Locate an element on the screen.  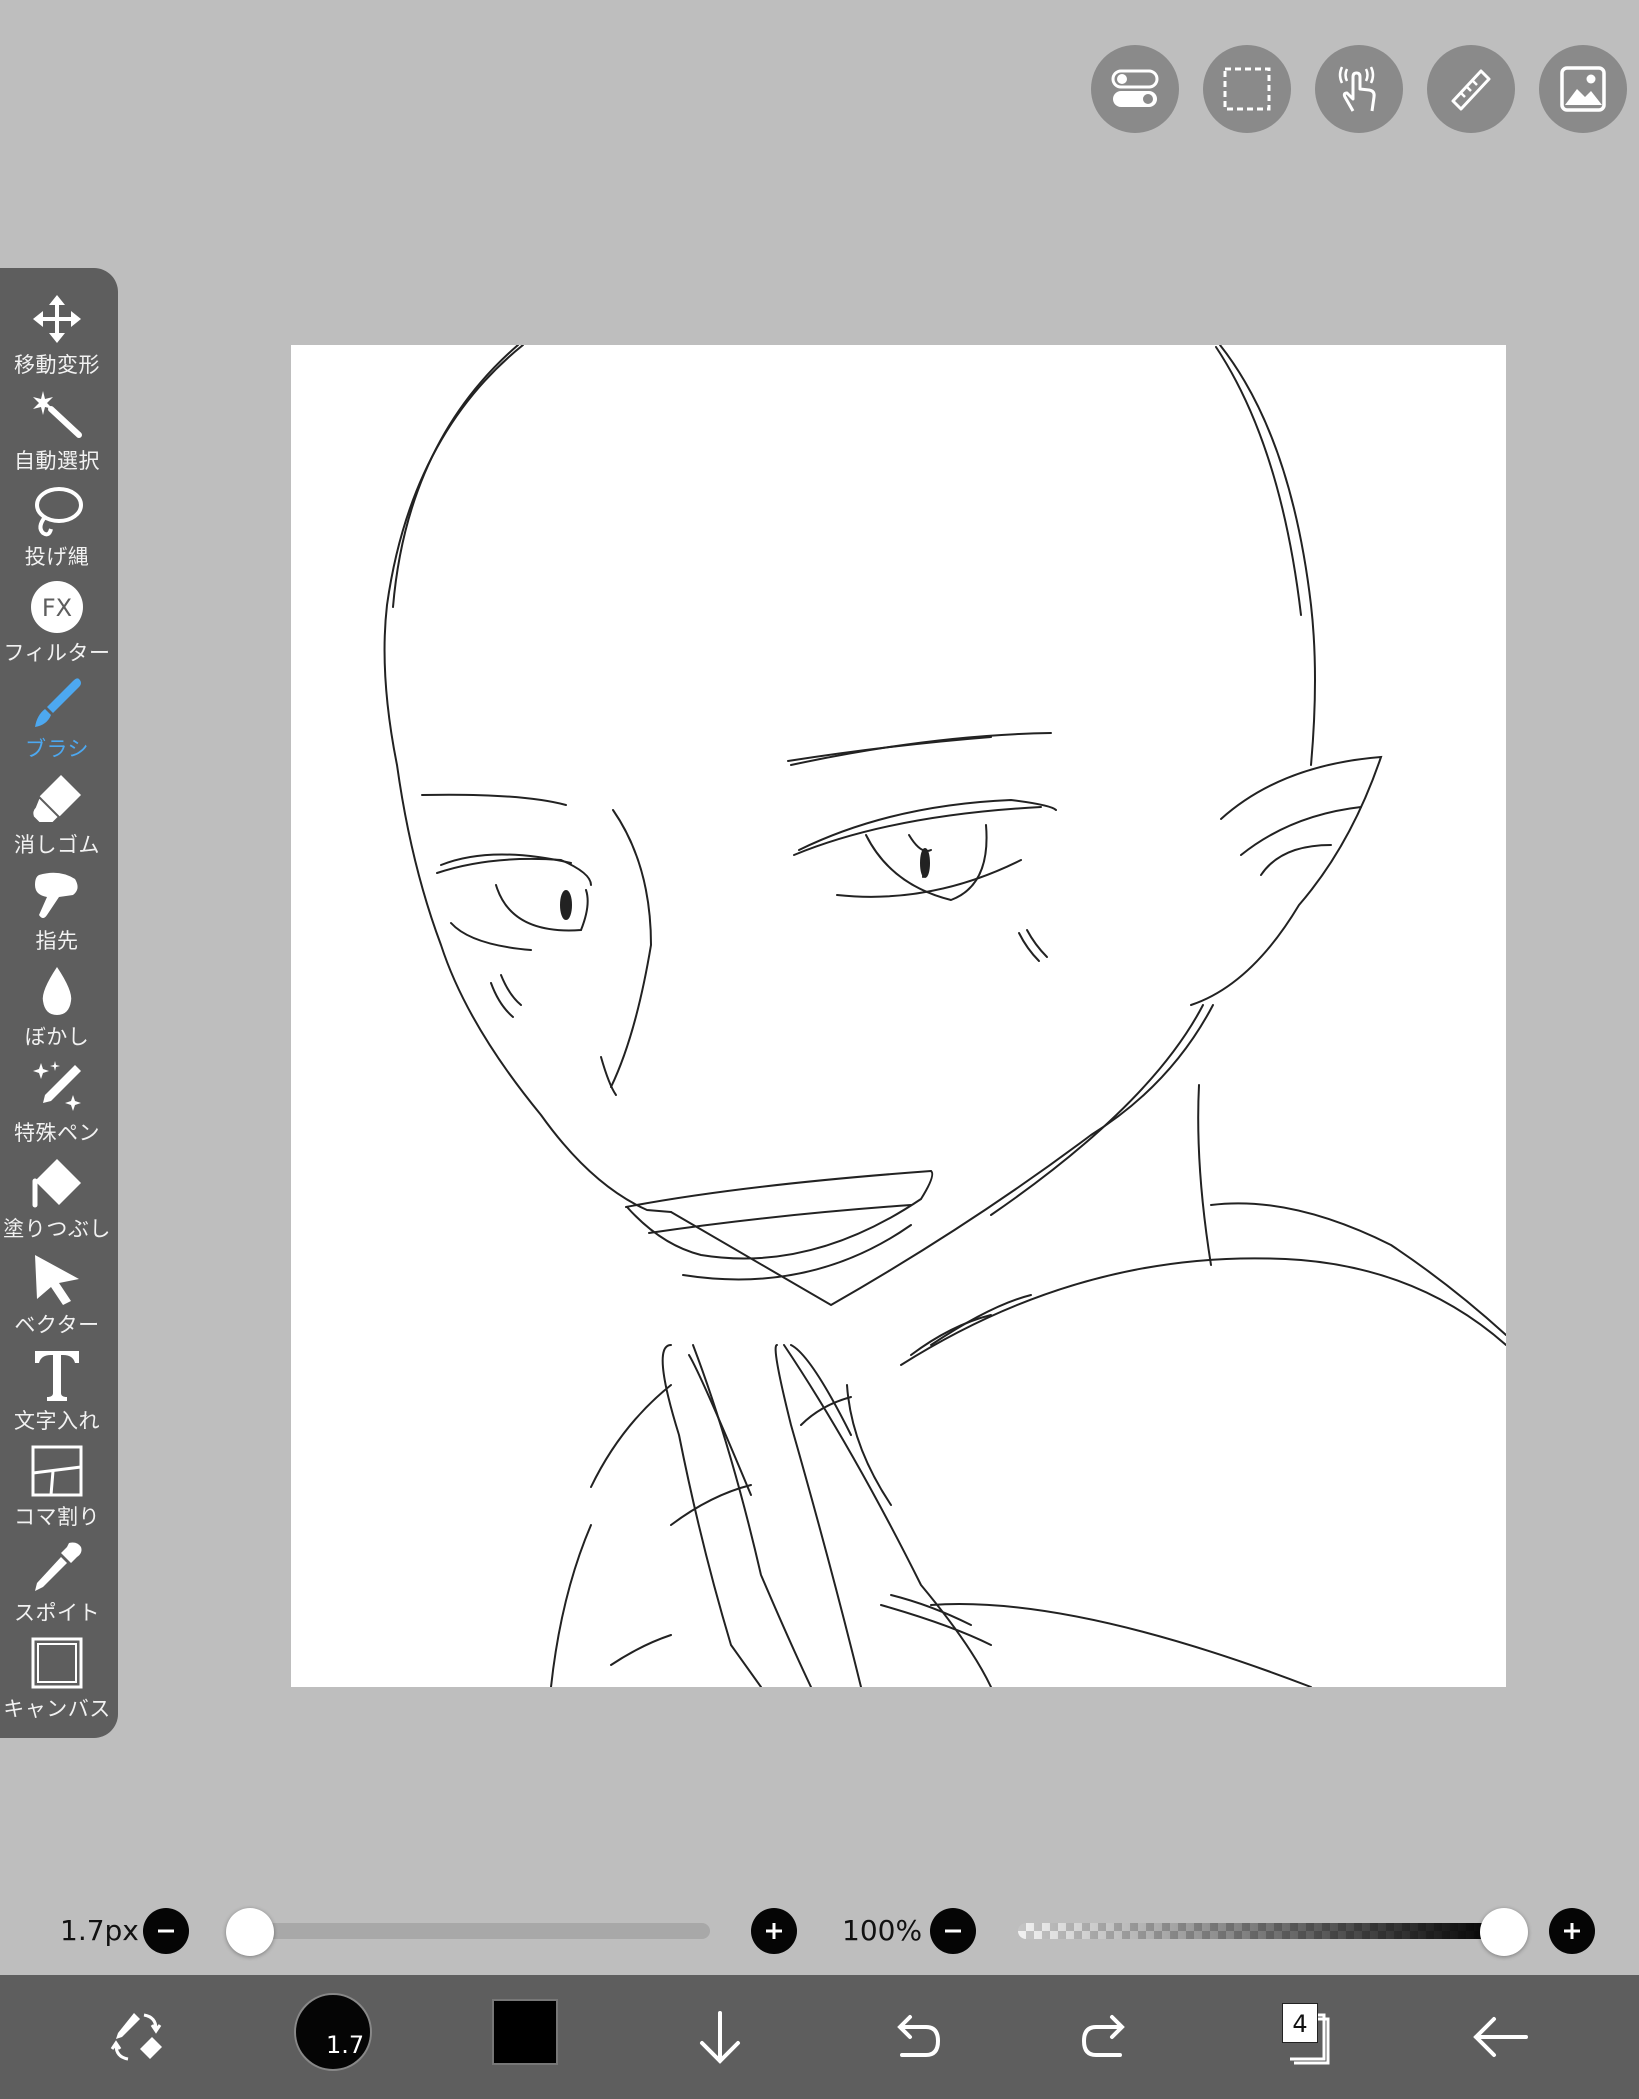
tool-eyedropper: スポイト is located at coordinates (57, 1579).